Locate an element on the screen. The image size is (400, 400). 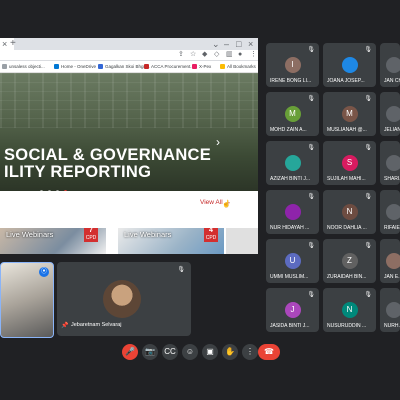
mic-off-button: 🎤 is located at coordinates (130, 352).